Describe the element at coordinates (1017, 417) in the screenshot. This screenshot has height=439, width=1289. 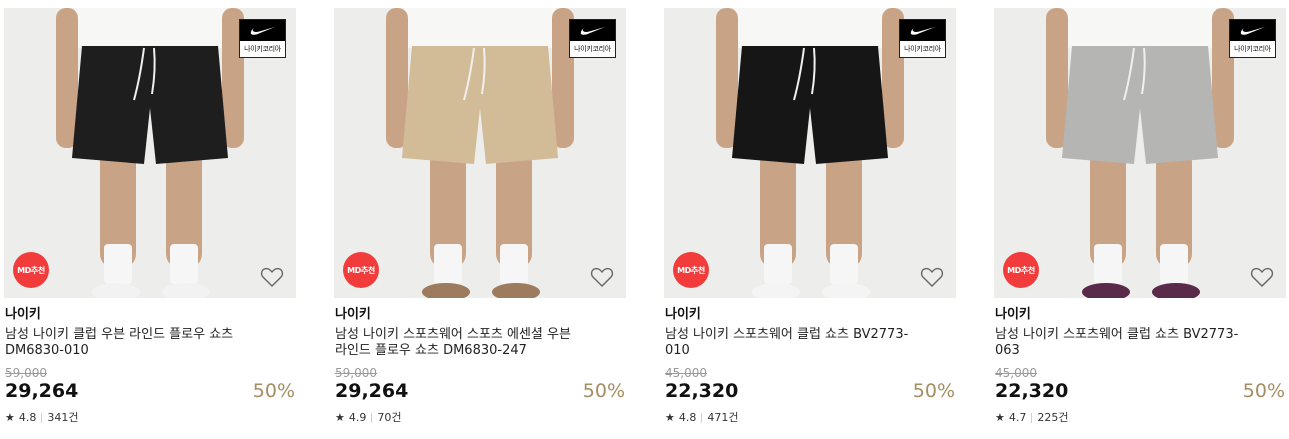
I see `rating-value: 4.7` at that location.